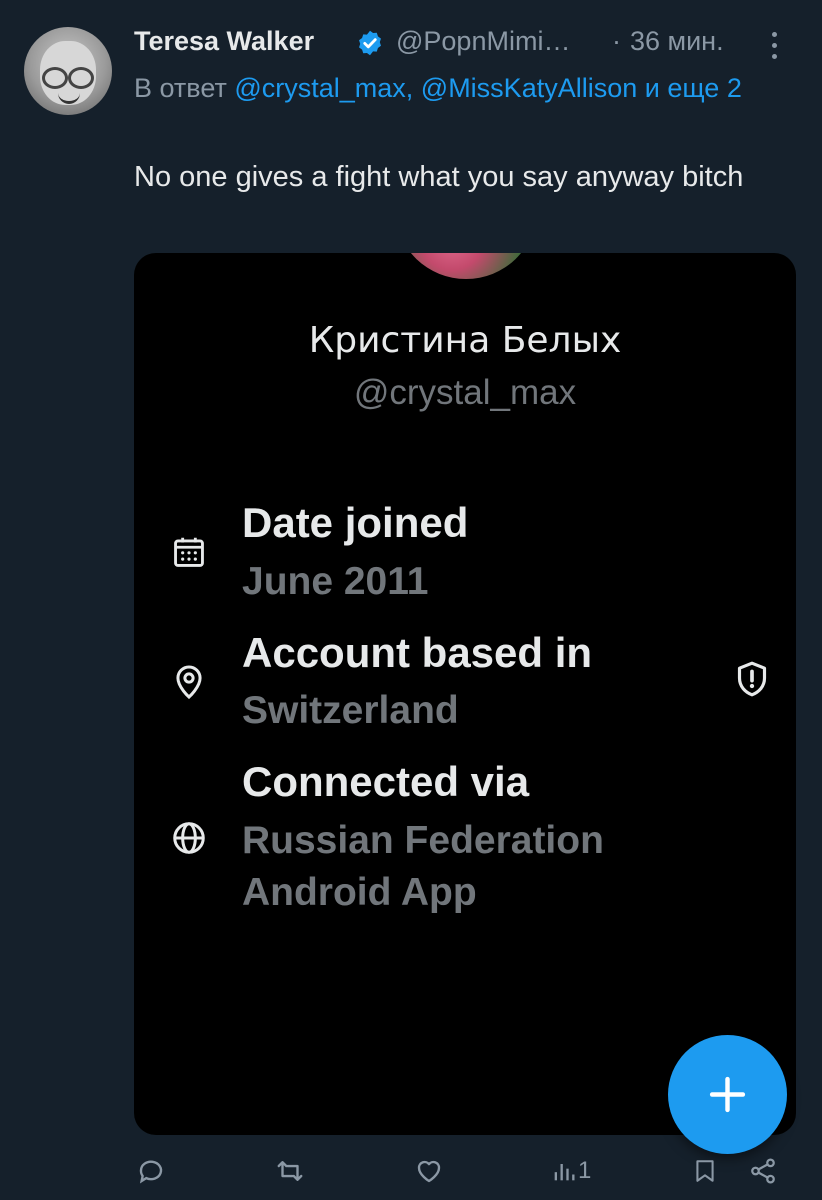 This screenshot has width=822, height=1200. I want to click on calendar-icon, so click(189, 552).